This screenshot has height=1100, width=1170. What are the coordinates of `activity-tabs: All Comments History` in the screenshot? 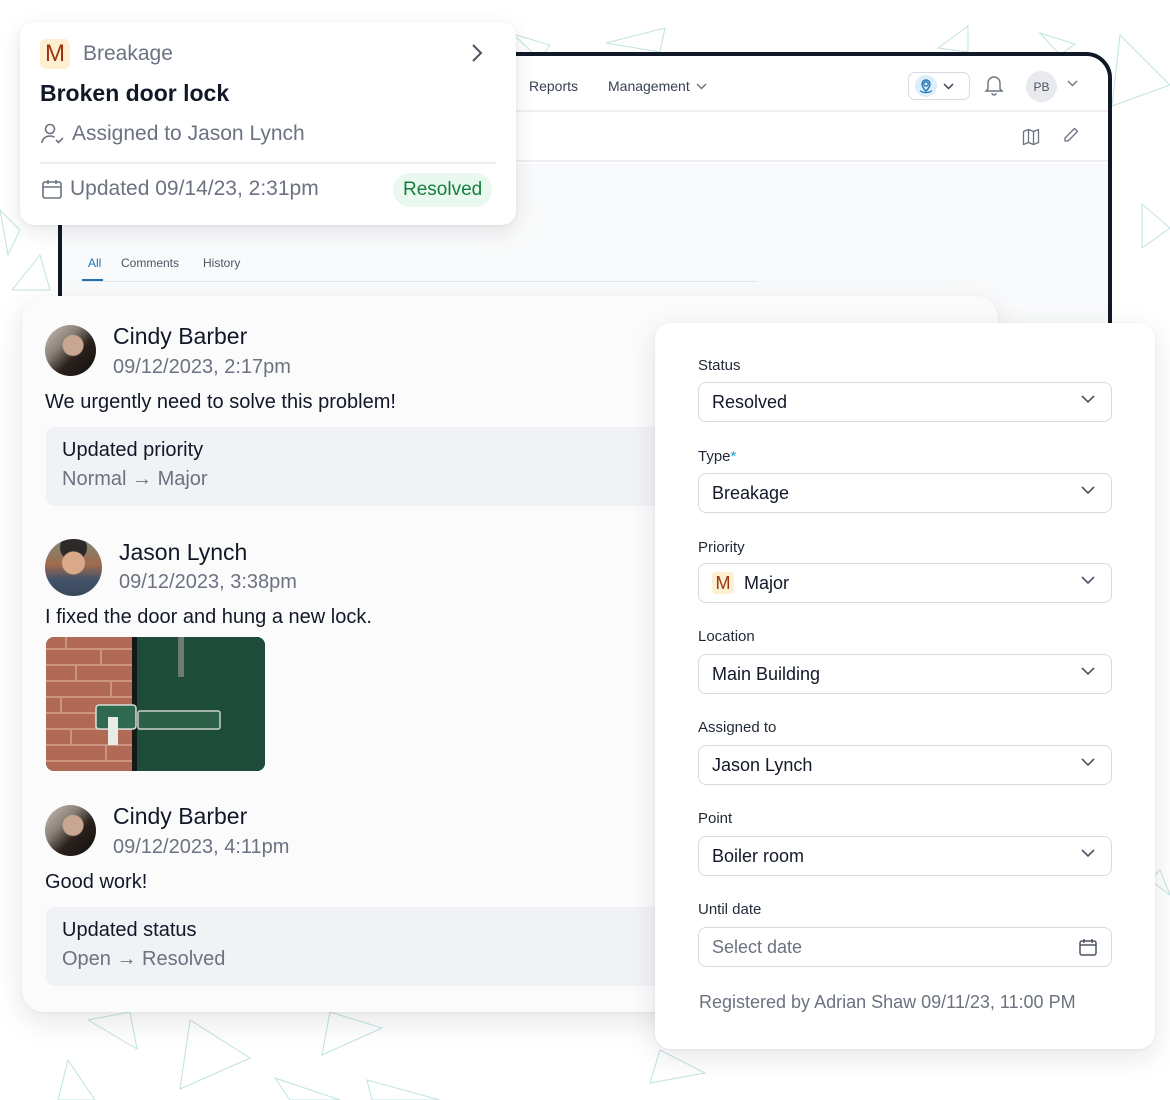 It's located at (420, 265).